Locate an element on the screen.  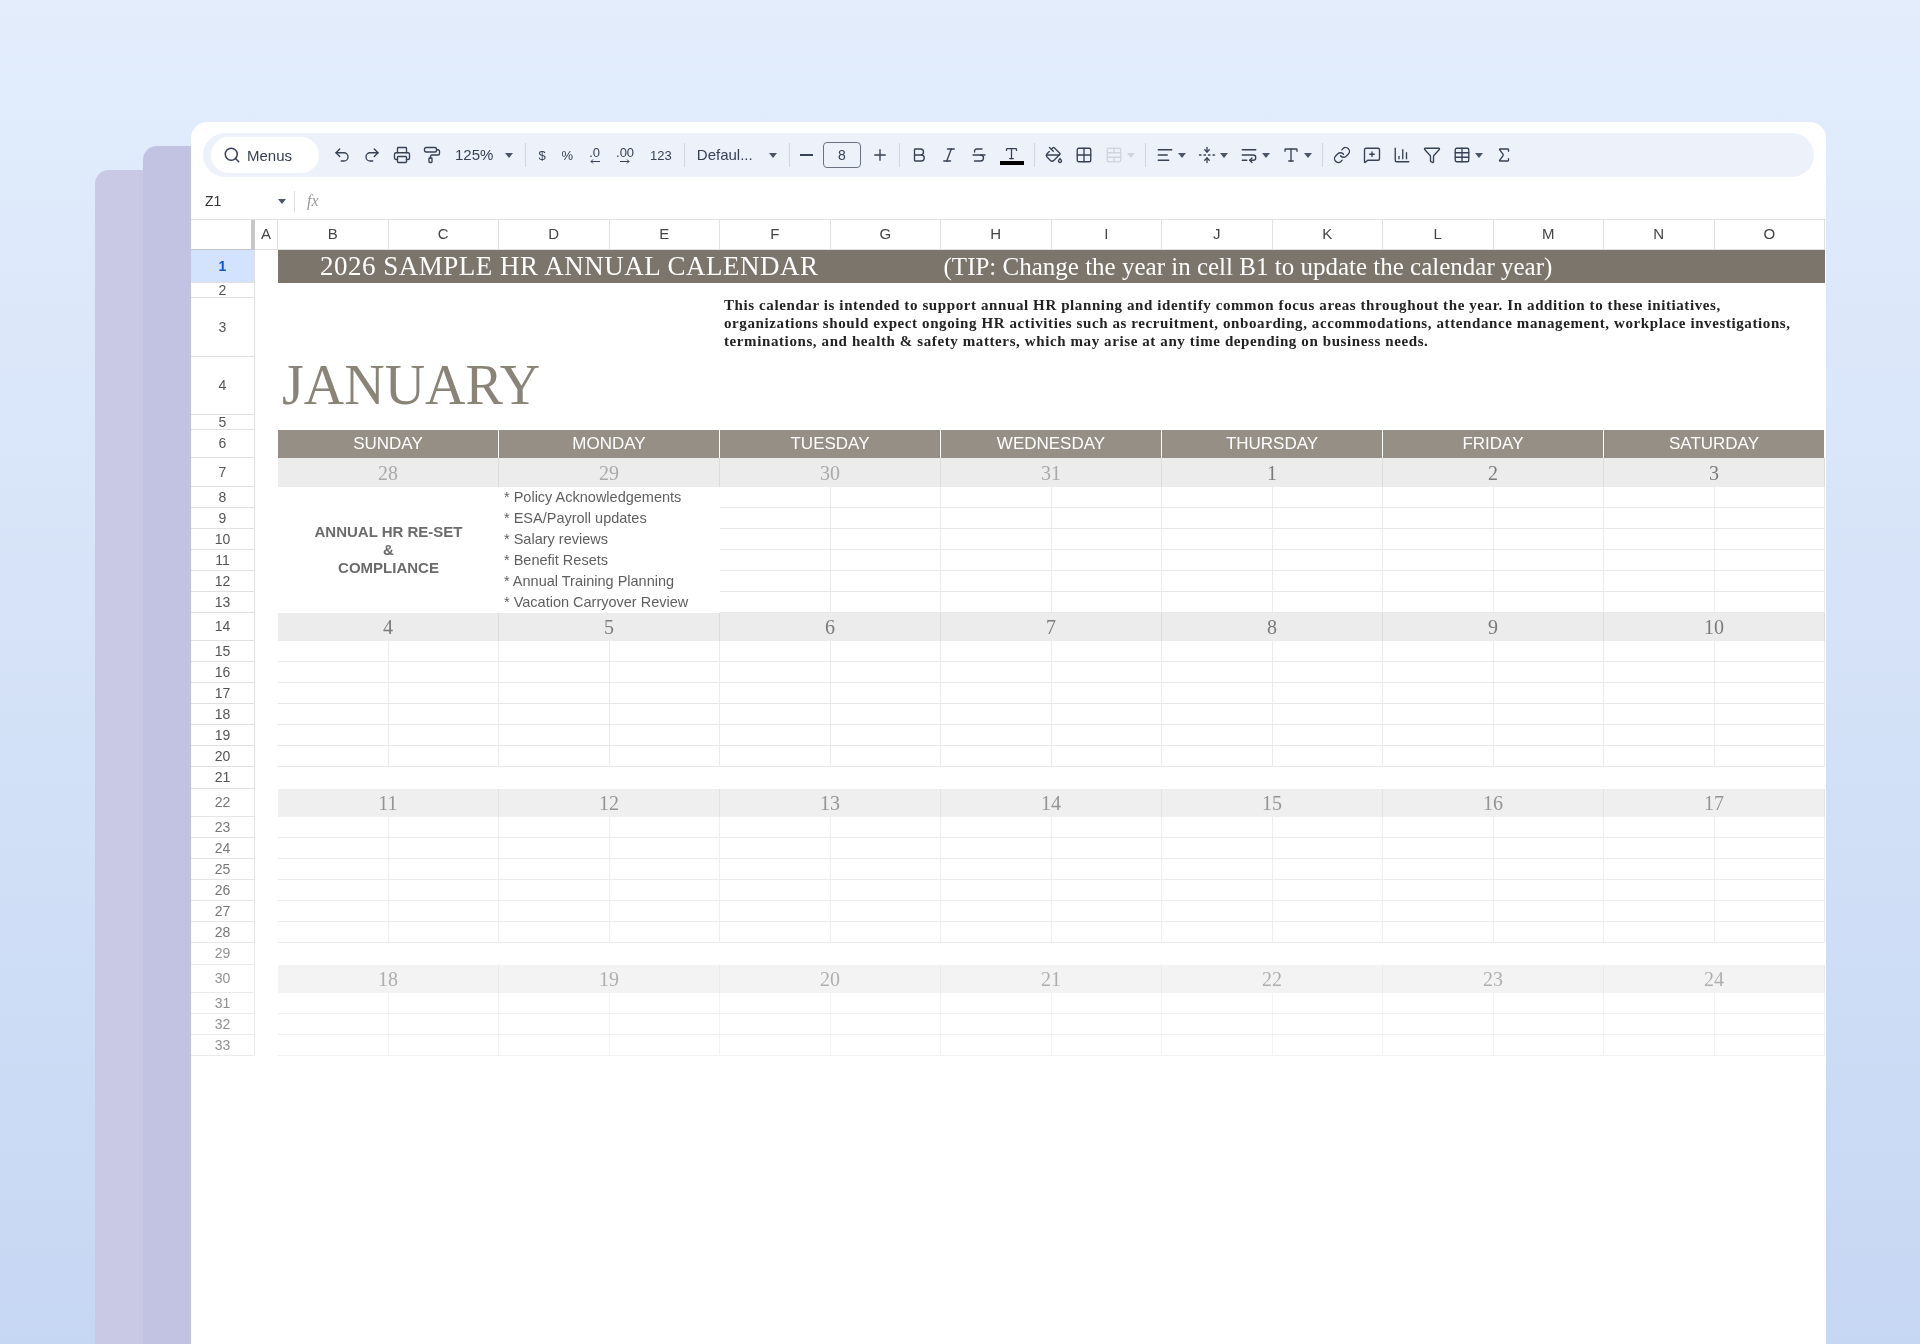
format-button: .0 is located at coordinates (594, 155).